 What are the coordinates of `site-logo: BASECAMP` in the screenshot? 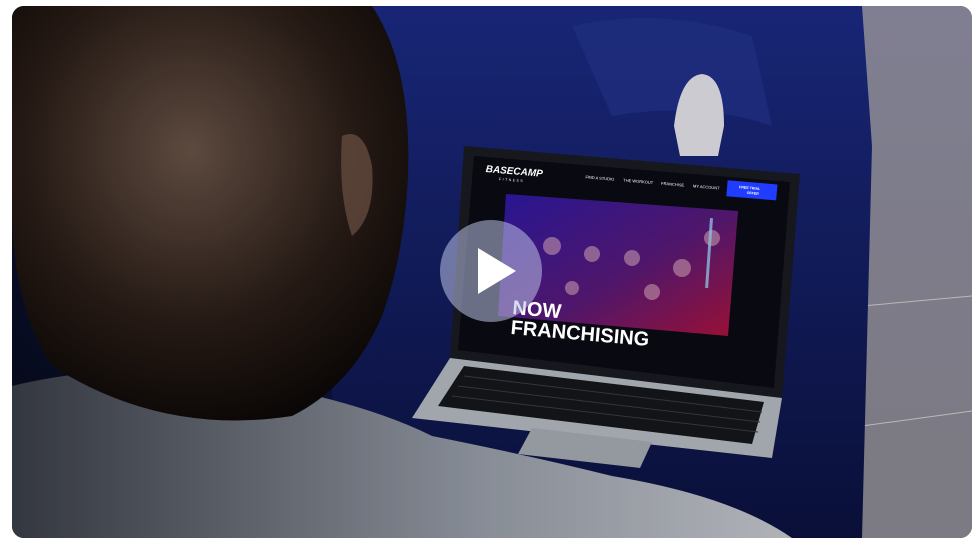 It's located at (514, 172).